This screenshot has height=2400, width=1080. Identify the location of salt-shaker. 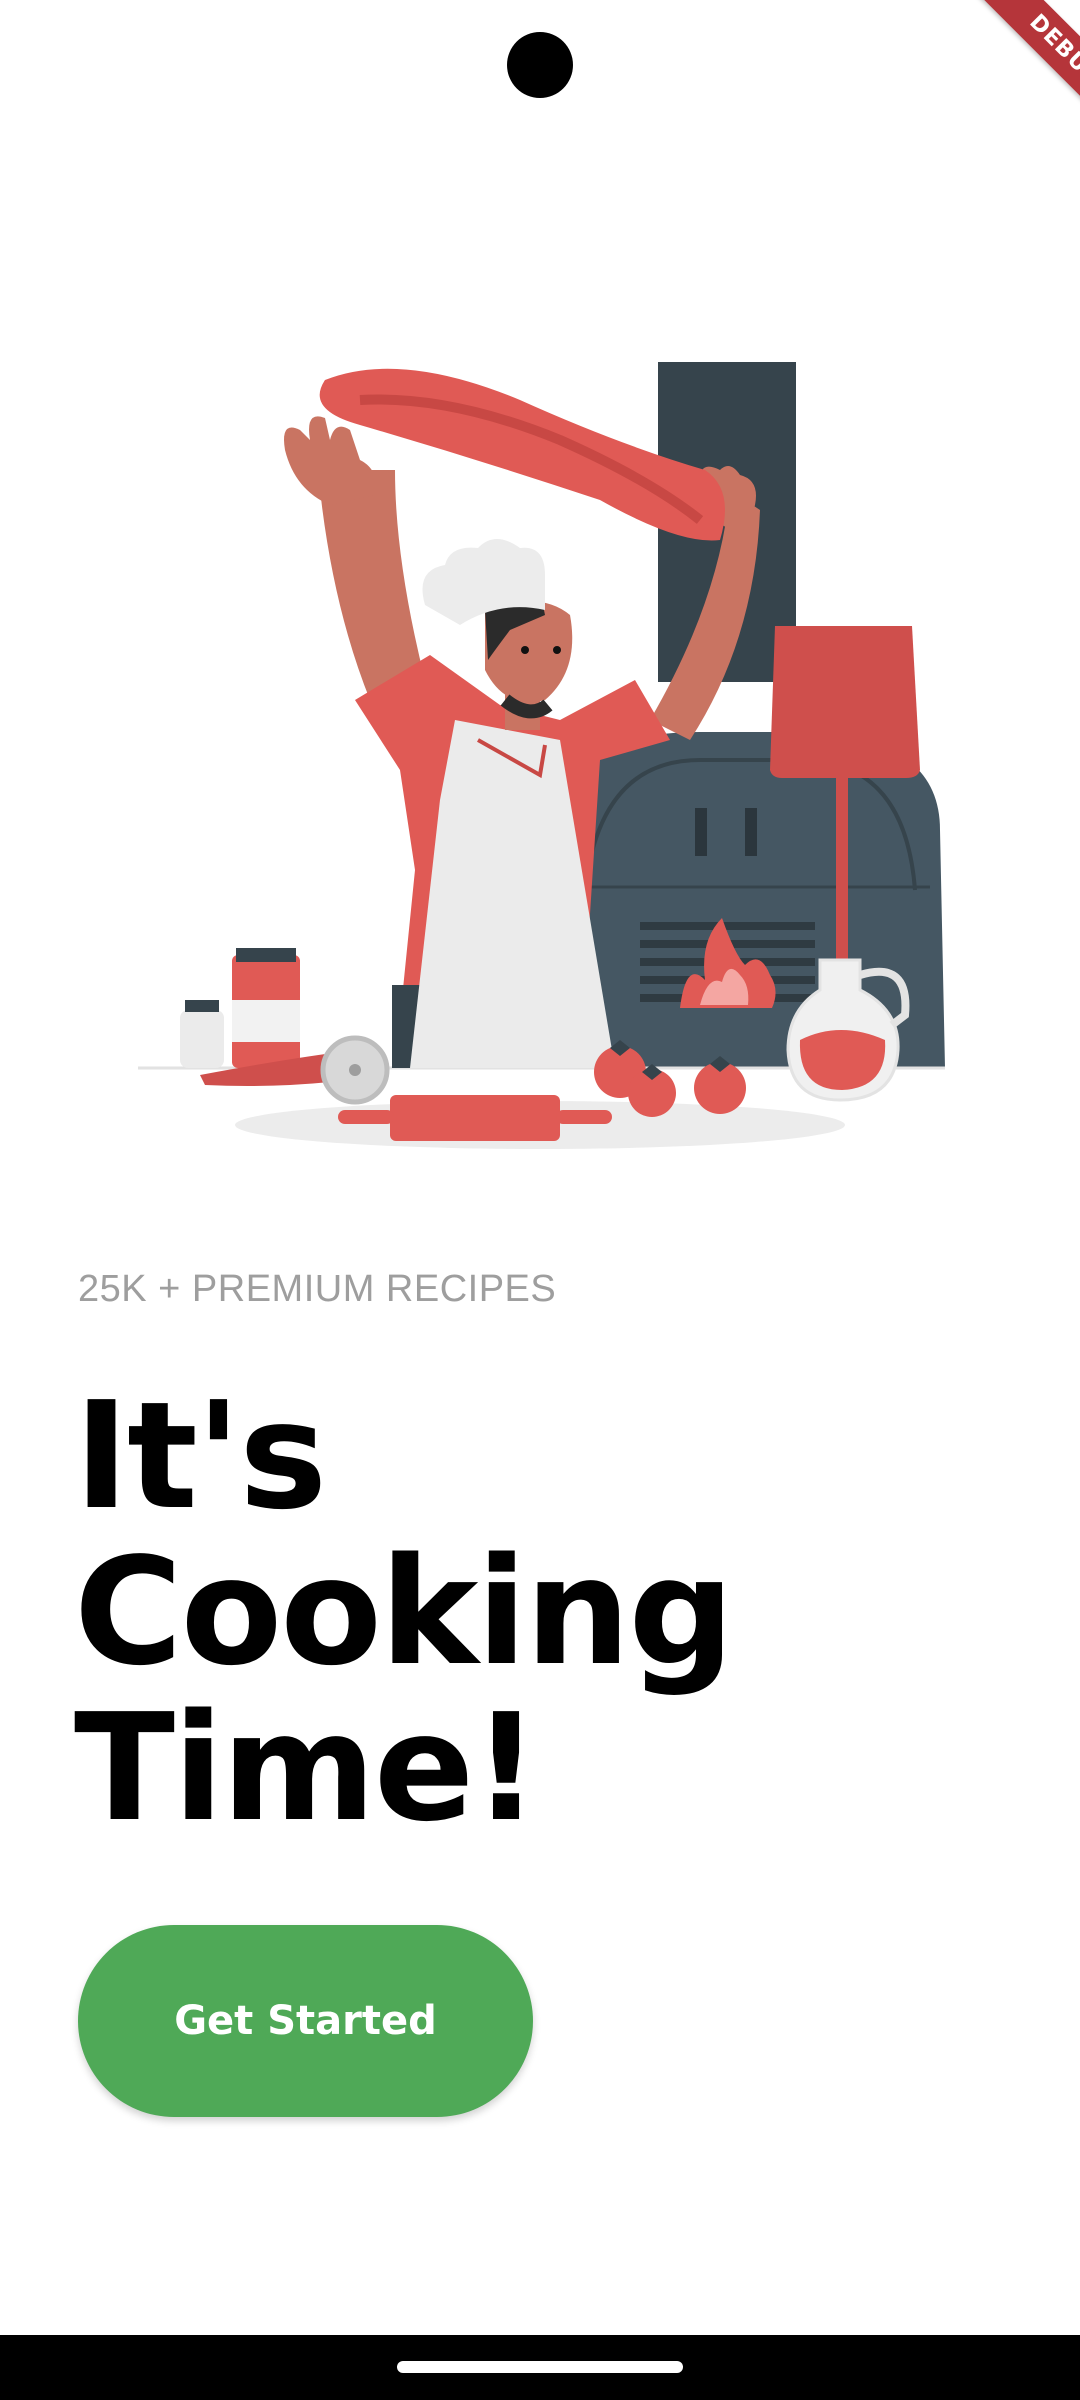
(202, 1039).